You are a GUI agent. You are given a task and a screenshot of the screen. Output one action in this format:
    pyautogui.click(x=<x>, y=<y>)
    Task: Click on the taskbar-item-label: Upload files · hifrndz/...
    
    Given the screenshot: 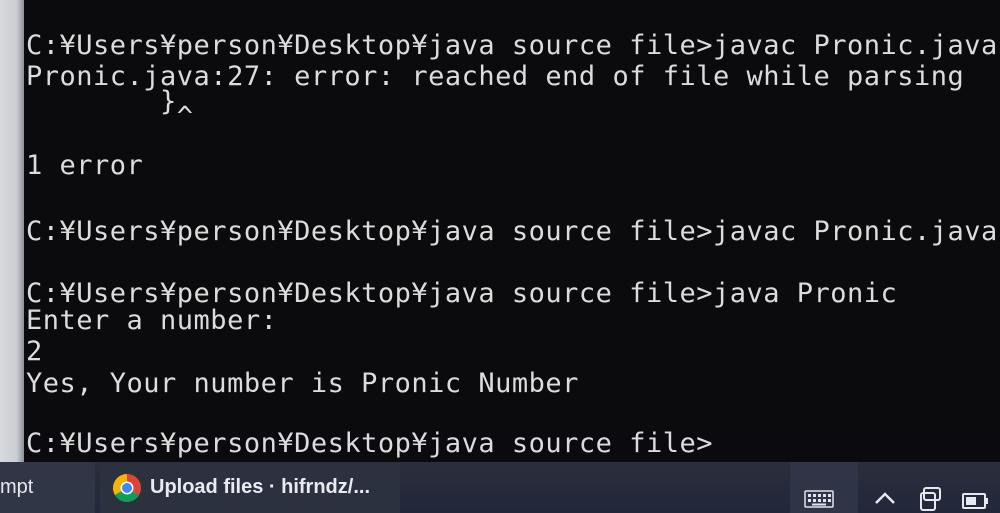 What is the action you would take?
    pyautogui.click(x=260, y=487)
    